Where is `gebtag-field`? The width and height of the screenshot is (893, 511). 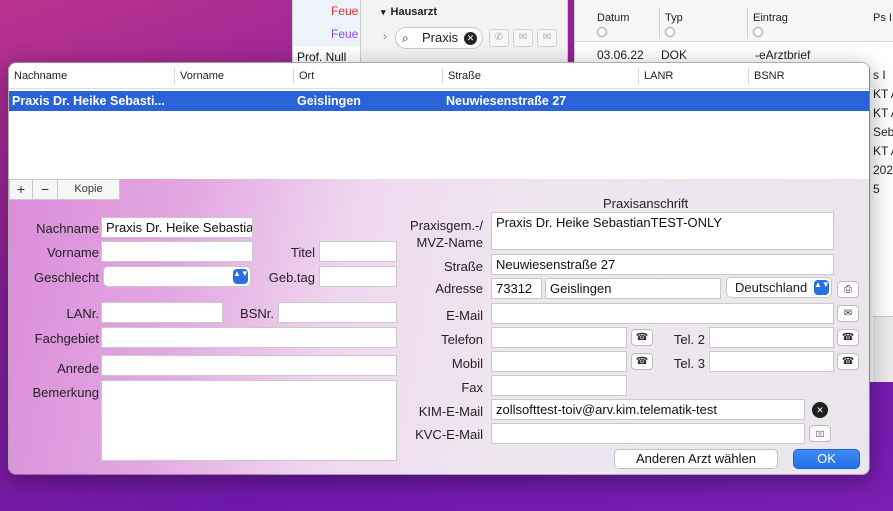
gebtag-field is located at coordinates (358, 276).